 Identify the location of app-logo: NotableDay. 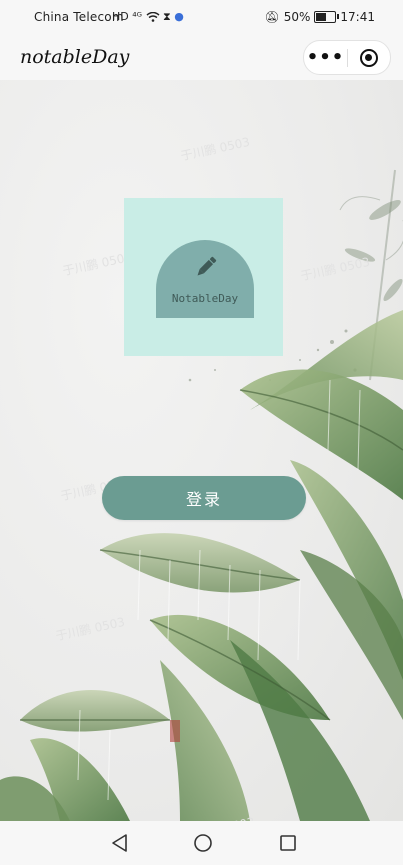
(203, 277).